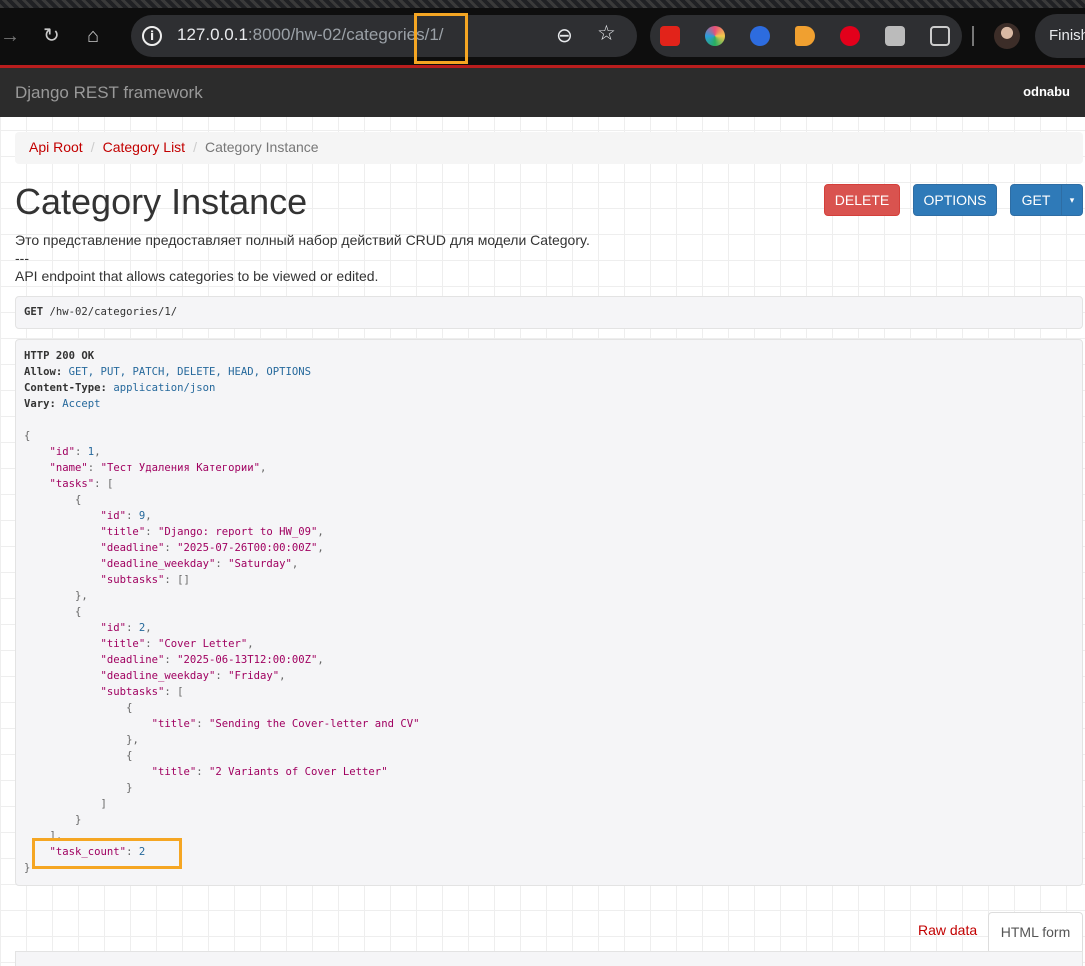  I want to click on json-line: "deadline_weekday": "Friday",, so click(193, 676).